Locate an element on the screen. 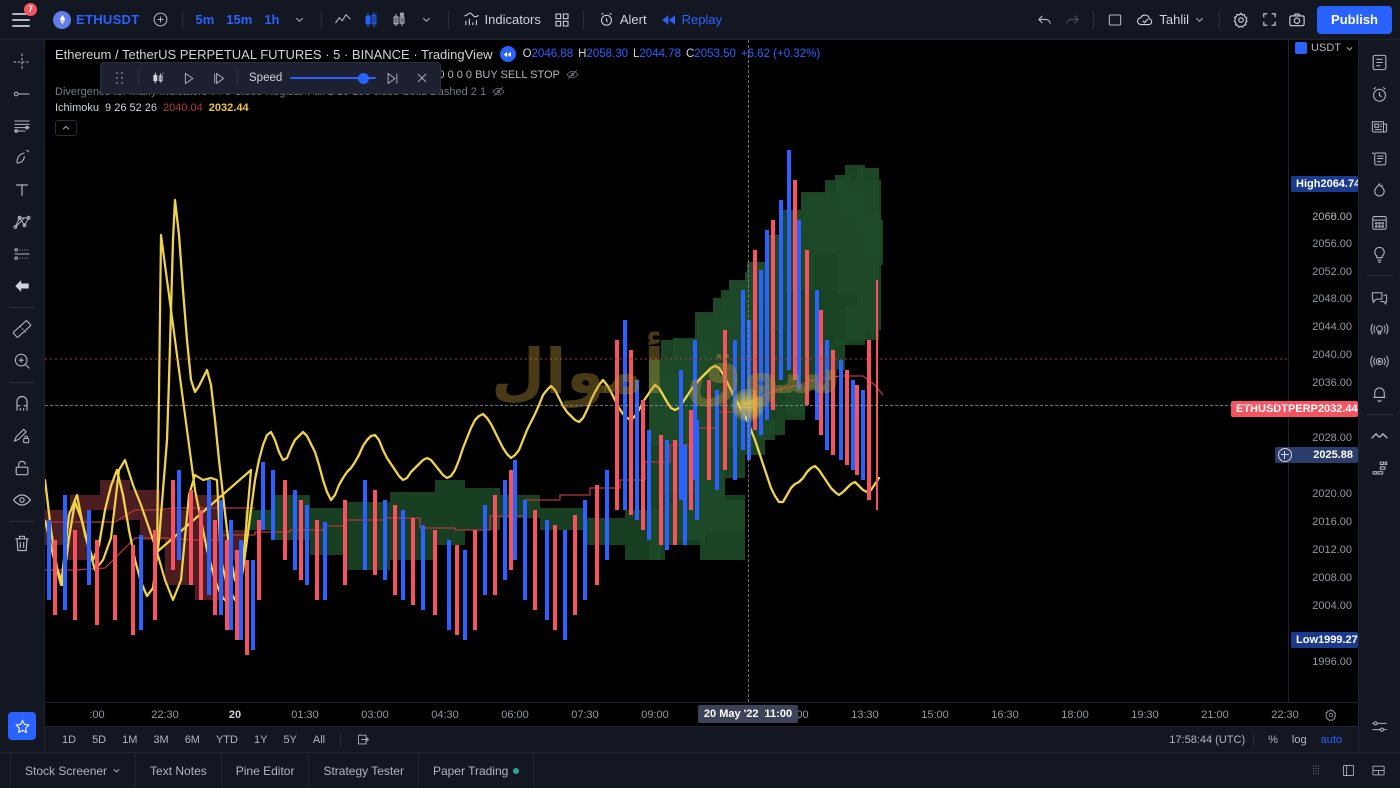 The image size is (1400, 788). time-axis-settings-button is located at coordinates (1331, 715).